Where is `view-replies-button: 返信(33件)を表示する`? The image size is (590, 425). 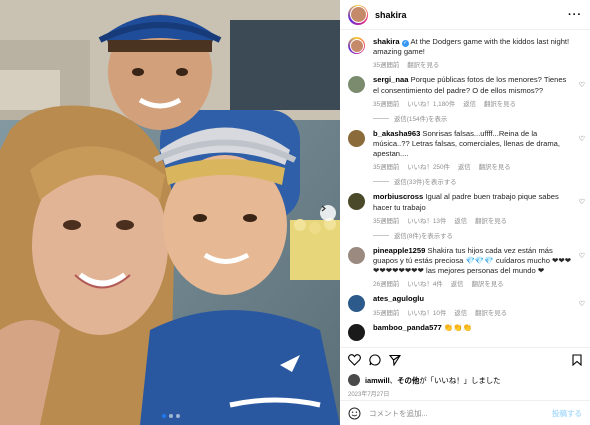 view-replies-button: 返信(33件)を表示する is located at coordinates (481, 181).